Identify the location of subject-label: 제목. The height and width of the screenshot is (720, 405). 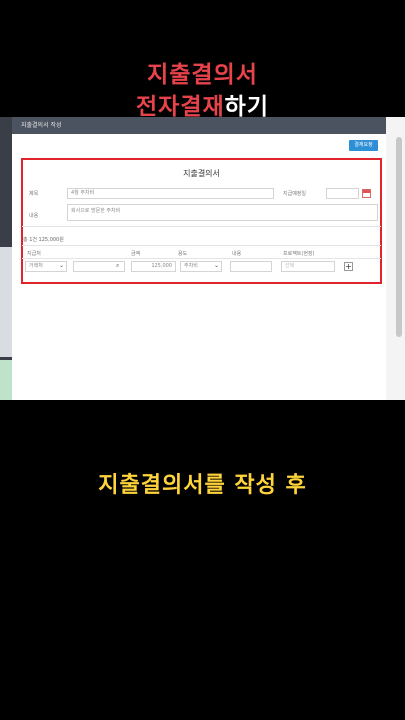
(34, 194).